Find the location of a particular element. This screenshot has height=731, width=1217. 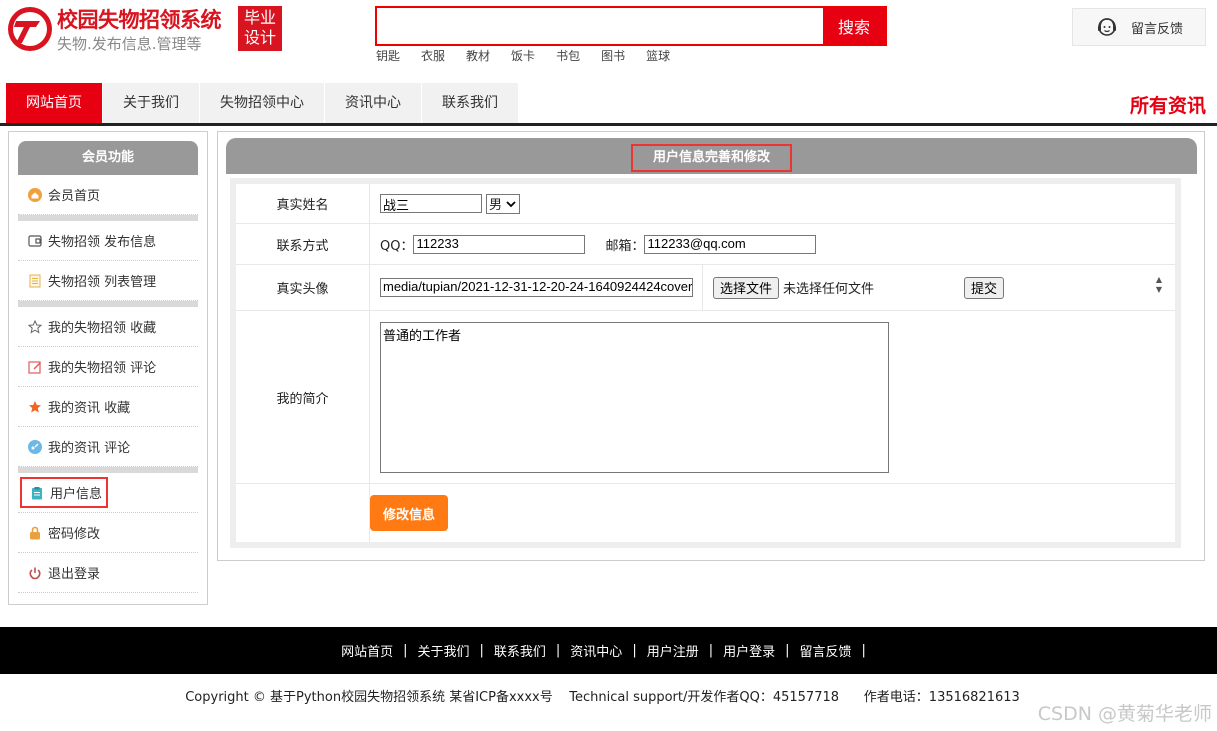

hot-tag: 衣服 is located at coordinates (433, 55).